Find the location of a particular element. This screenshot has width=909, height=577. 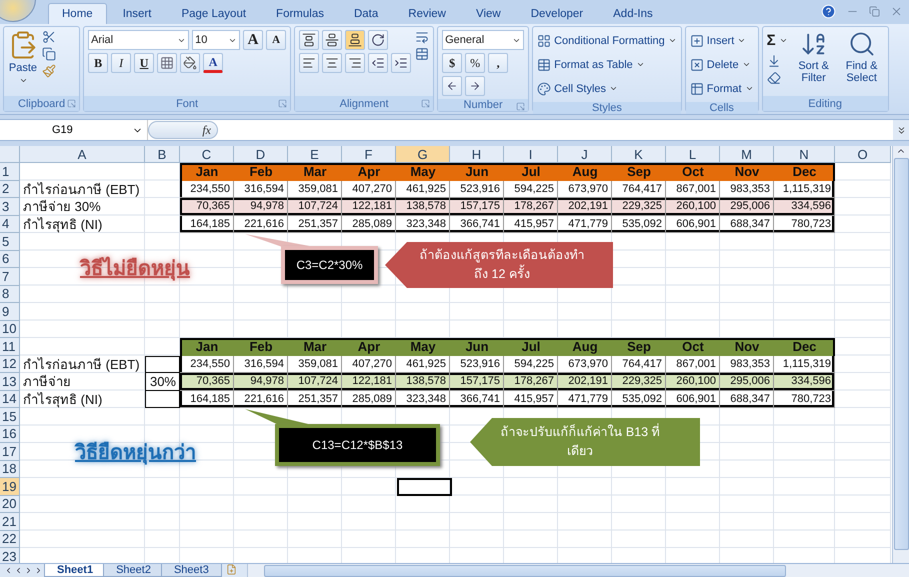

row-header: 15 is located at coordinates (10, 417).